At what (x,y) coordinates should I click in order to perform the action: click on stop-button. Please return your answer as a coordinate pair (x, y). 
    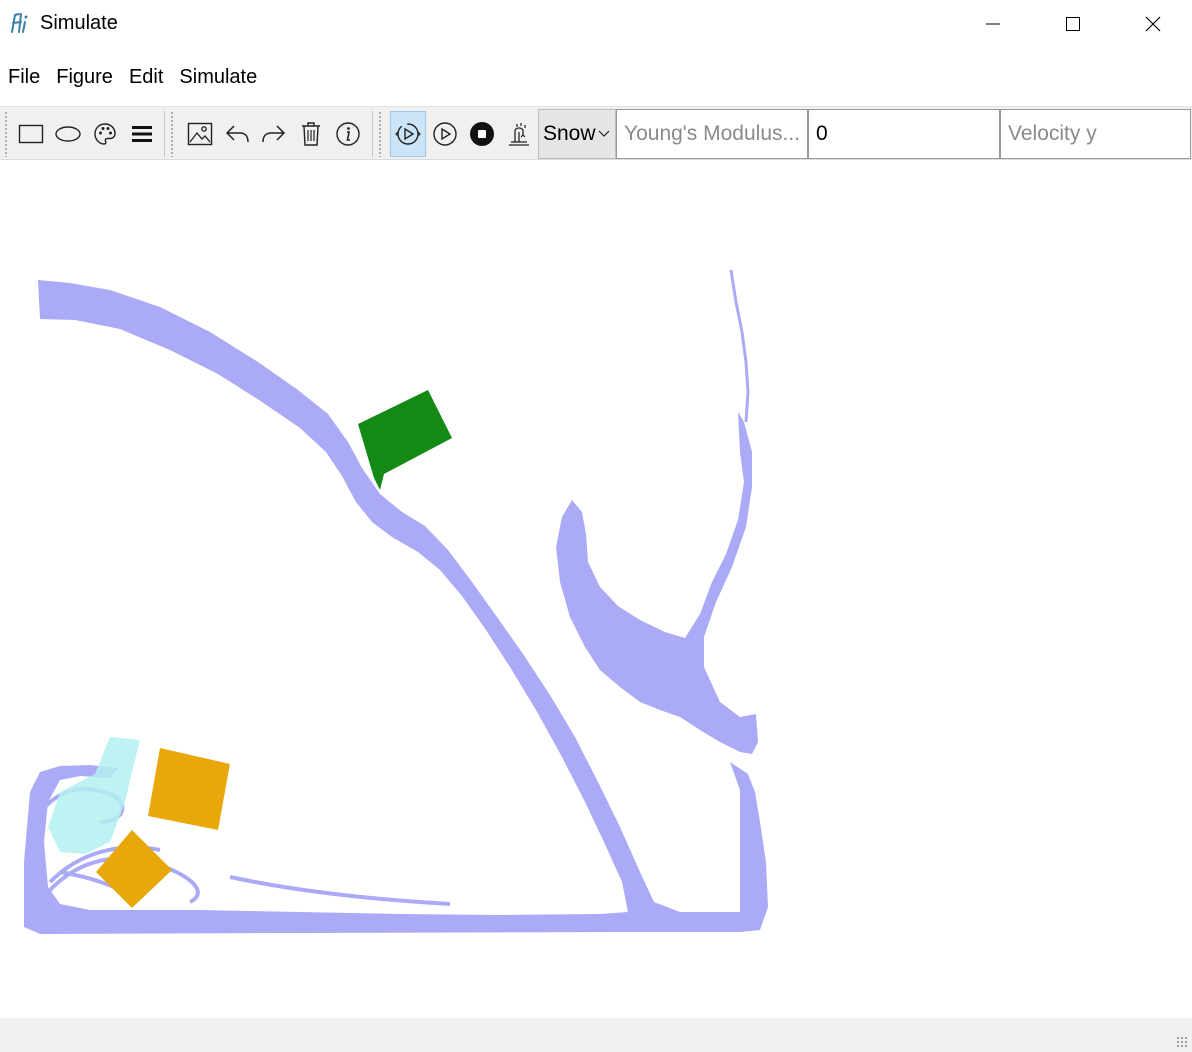
    Looking at the image, I should click on (482, 134).